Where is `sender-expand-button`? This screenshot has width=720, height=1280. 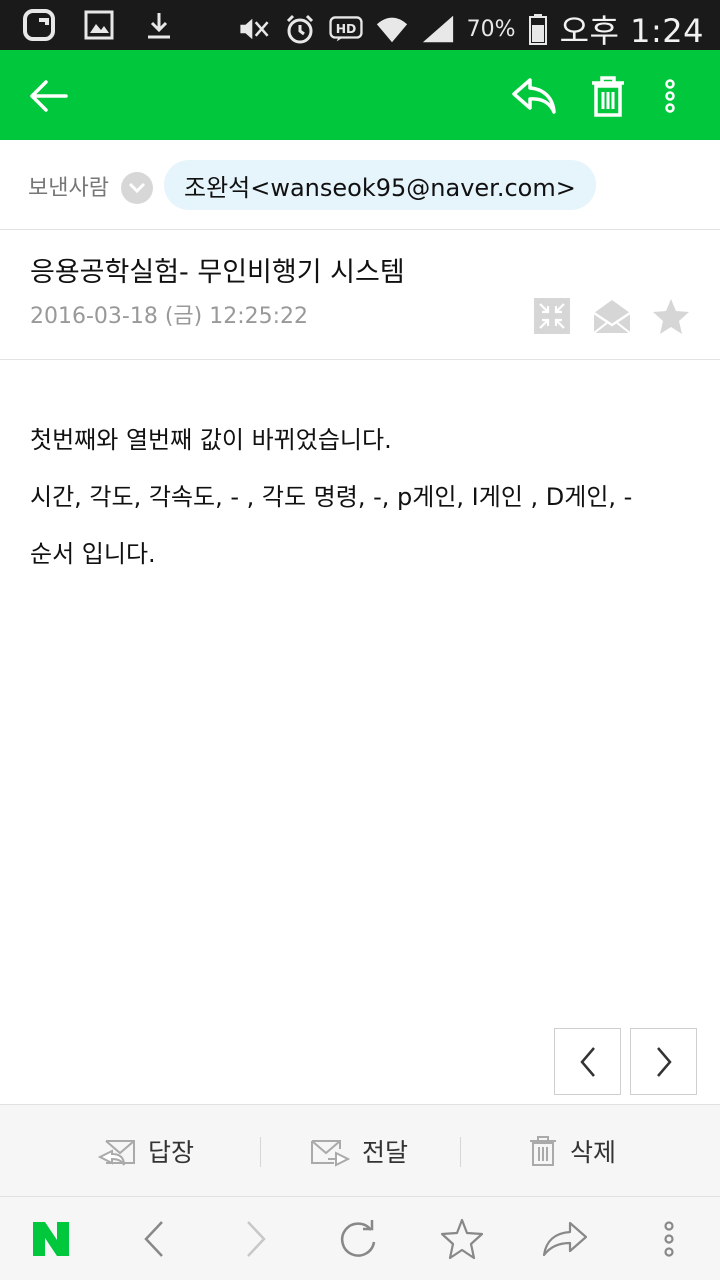 sender-expand-button is located at coordinates (137, 188).